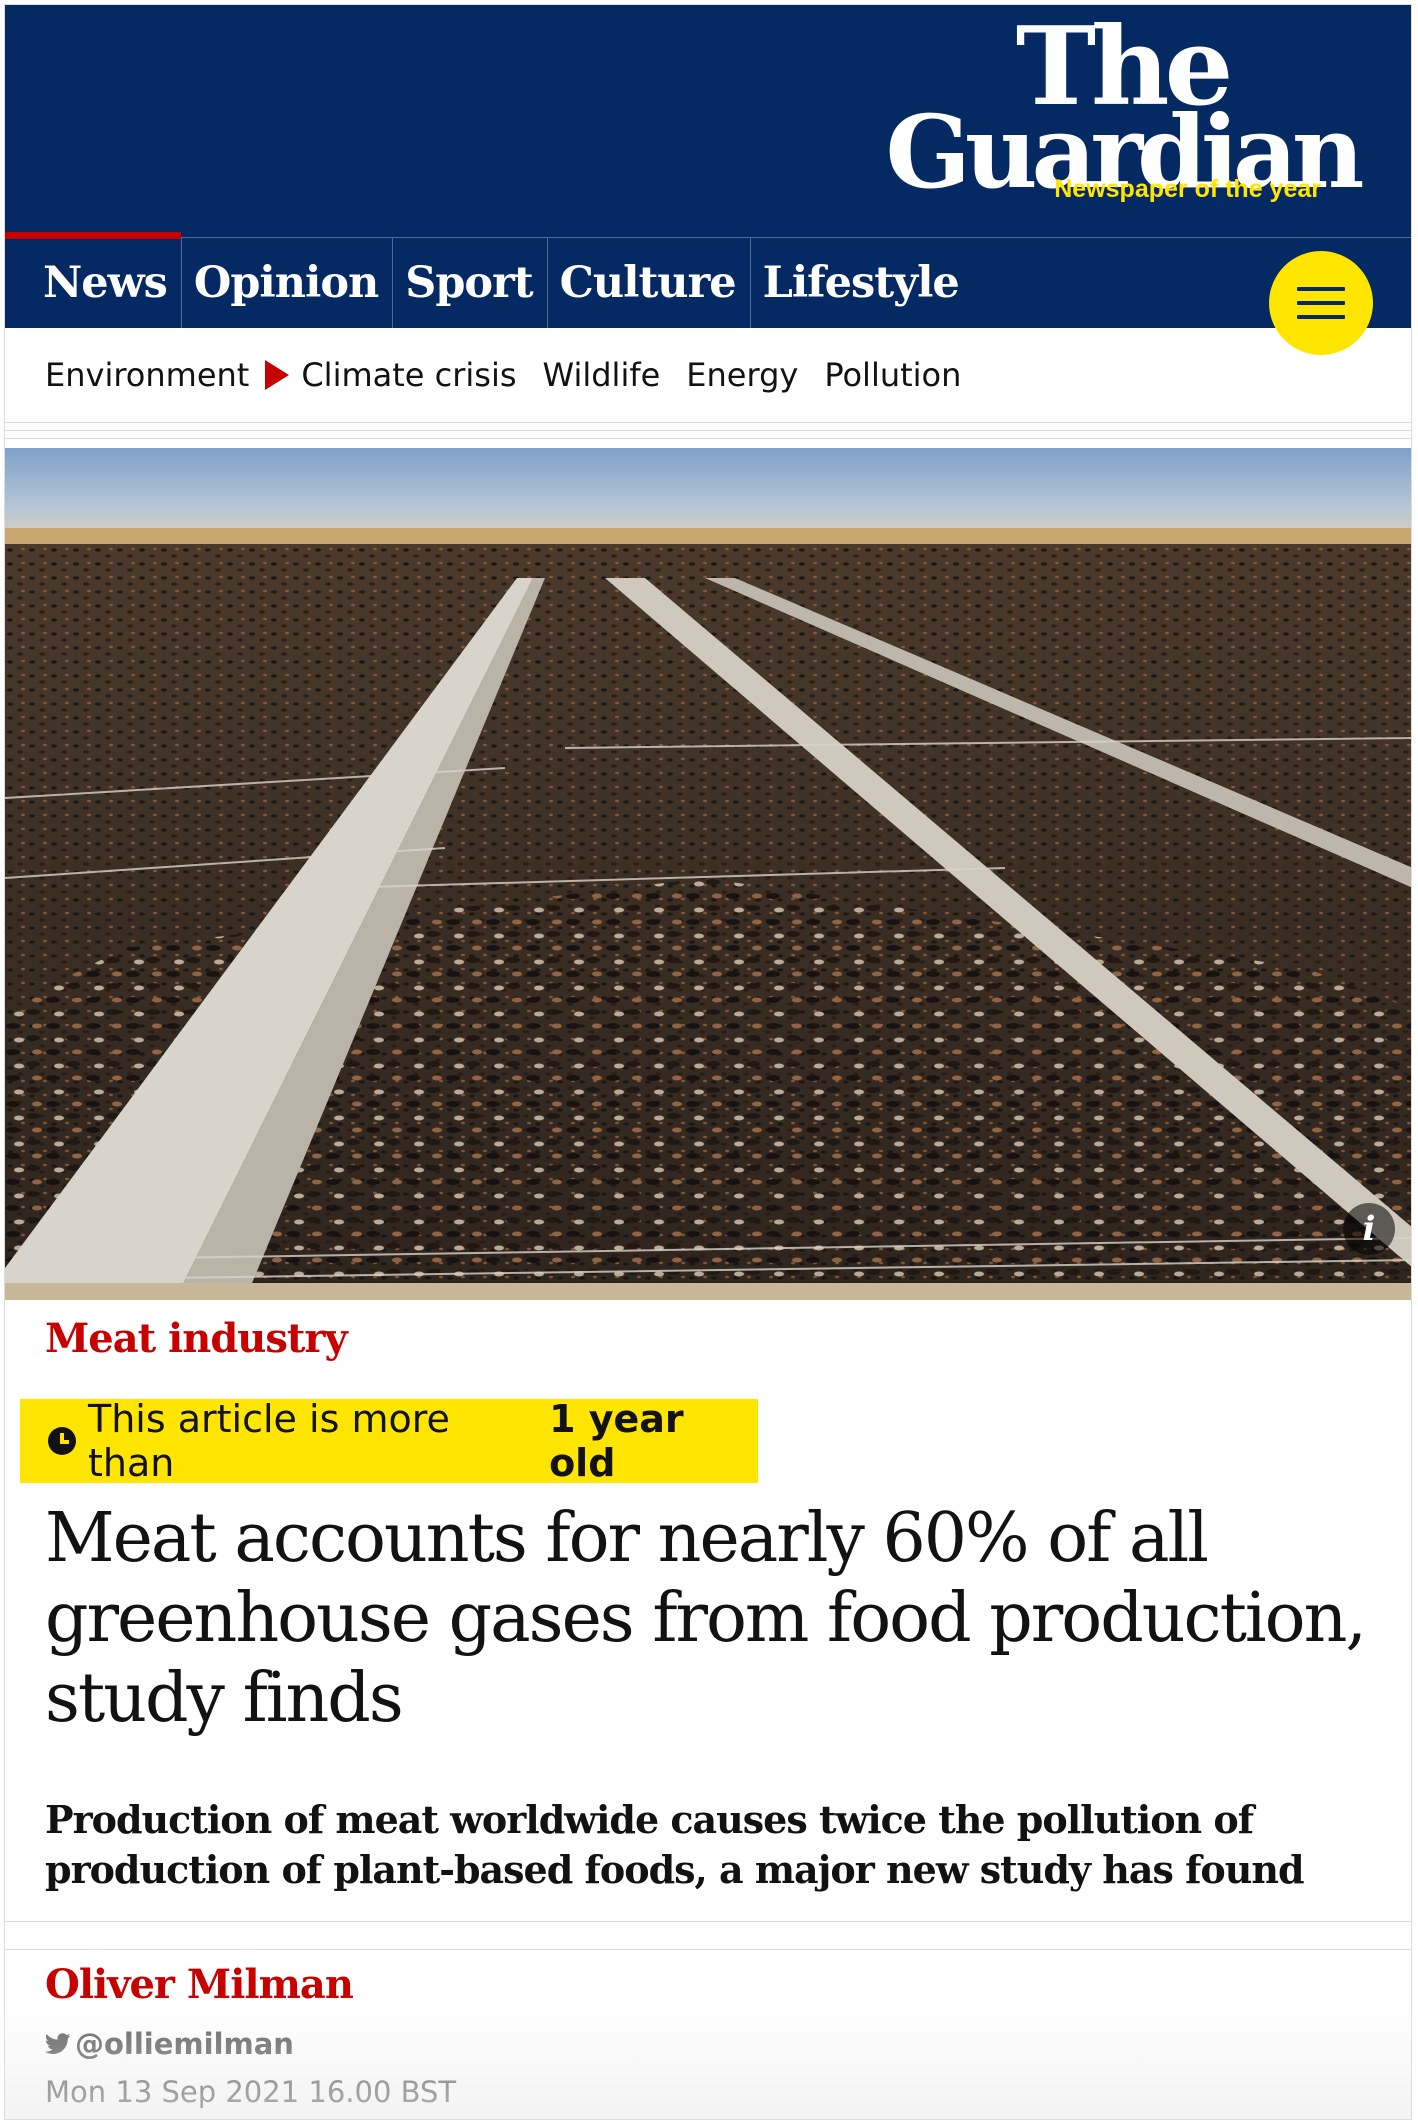  I want to click on author-byline: Oliver Milman, so click(199, 1984).